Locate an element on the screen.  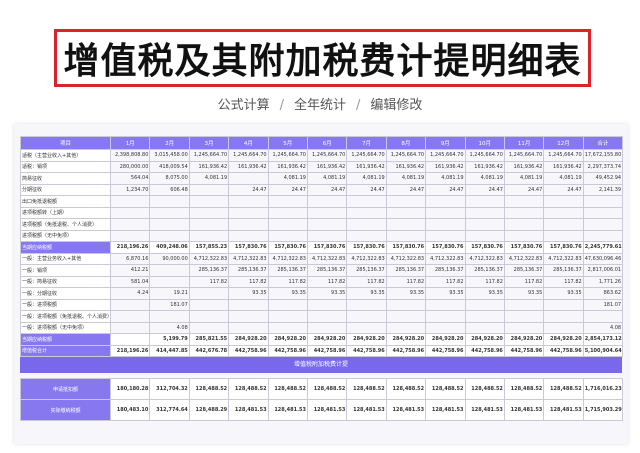
row-label: 一般：简易征收 is located at coordinates (65, 281).